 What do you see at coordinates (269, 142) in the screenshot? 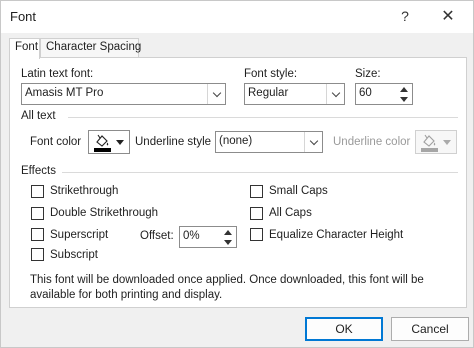
I see `underline-style-combobox: (none)` at bounding box center [269, 142].